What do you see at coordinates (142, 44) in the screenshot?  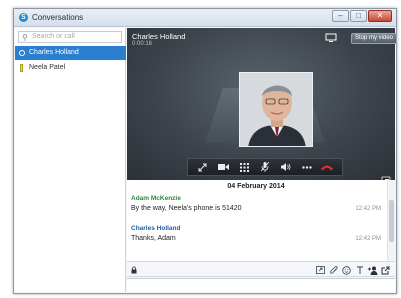 I see `call-duration: 0:00:16` at bounding box center [142, 44].